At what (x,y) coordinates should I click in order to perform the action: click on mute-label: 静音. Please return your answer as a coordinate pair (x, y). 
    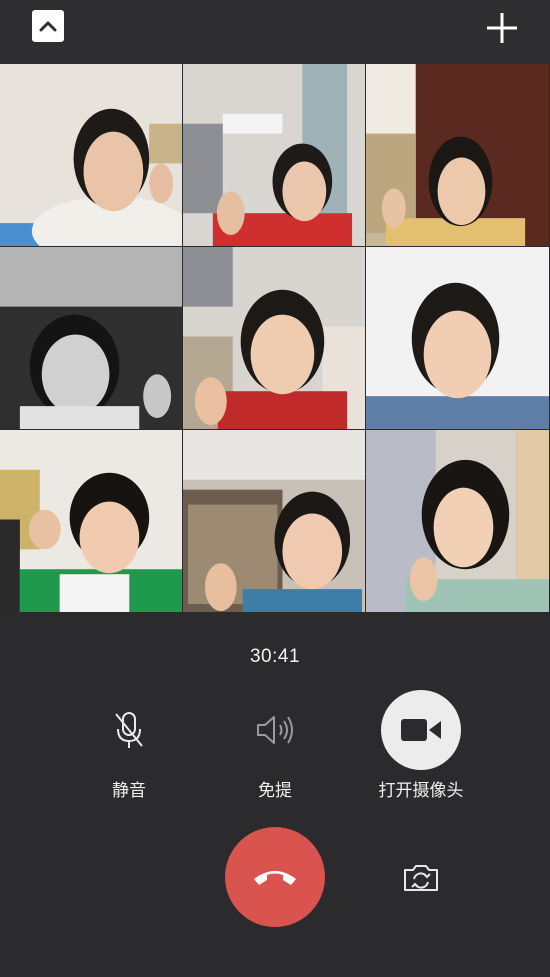
    Looking at the image, I should click on (129, 790).